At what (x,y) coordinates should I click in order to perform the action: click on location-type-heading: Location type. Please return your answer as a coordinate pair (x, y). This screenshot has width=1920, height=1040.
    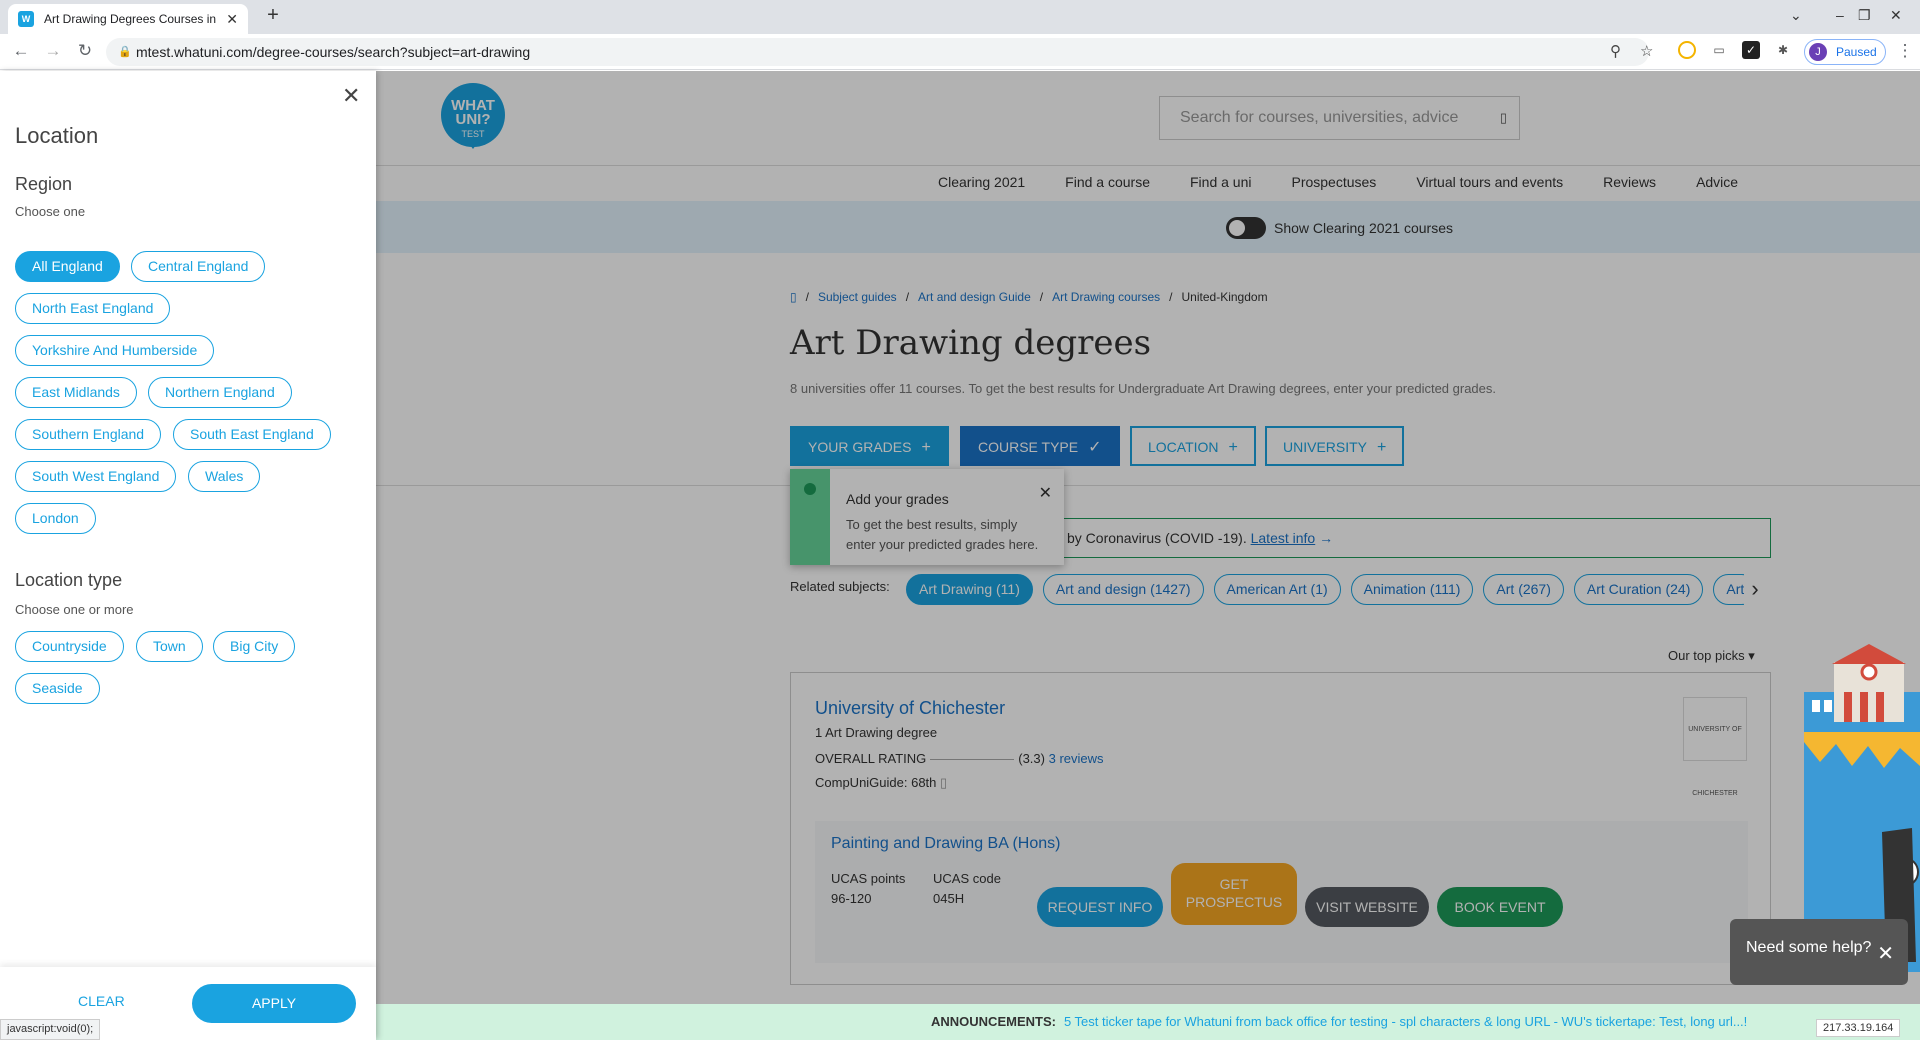
    Looking at the image, I should click on (69, 580).